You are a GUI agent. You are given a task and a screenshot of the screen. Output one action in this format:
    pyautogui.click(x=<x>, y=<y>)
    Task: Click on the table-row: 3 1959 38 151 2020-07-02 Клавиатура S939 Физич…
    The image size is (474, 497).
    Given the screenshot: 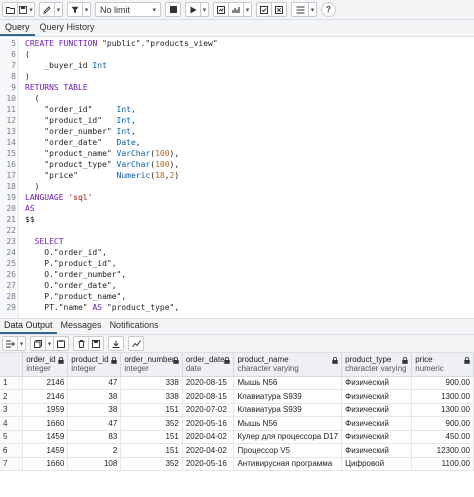 What is the action you would take?
    pyautogui.click(x=237, y=410)
    